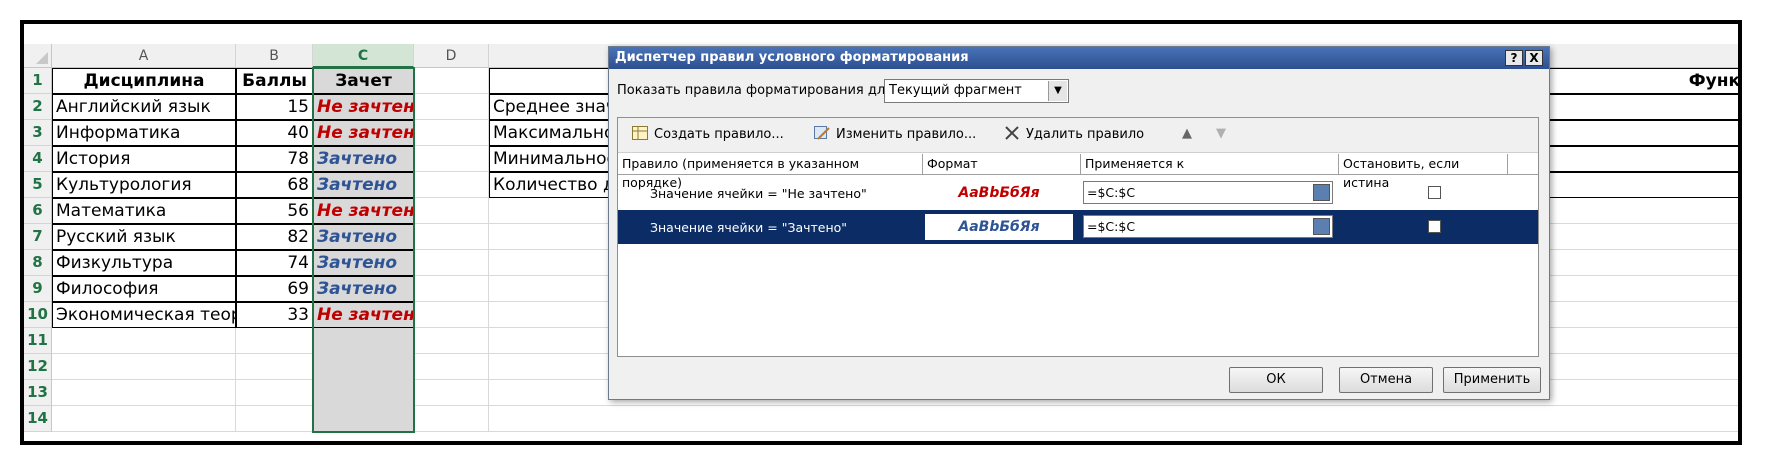 The width and height of the screenshot is (1766, 468). I want to click on column-header-a: A, so click(144, 56).